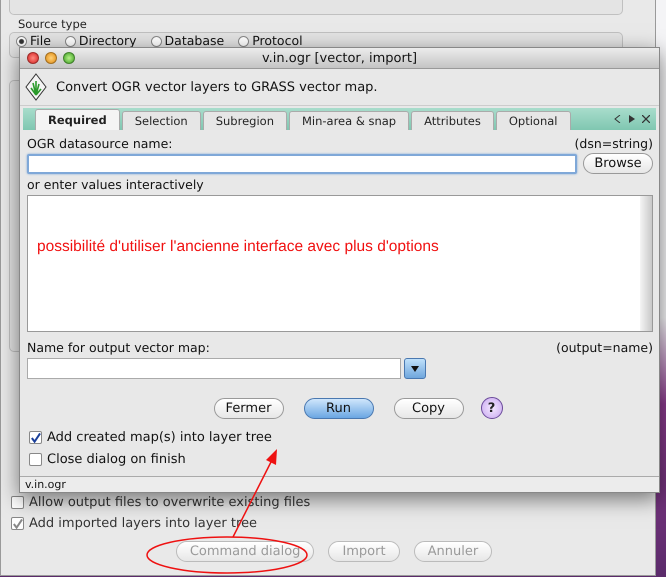 The height and width of the screenshot is (577, 666). What do you see at coordinates (452, 120) in the screenshot?
I see `tab: Attributes` at bounding box center [452, 120].